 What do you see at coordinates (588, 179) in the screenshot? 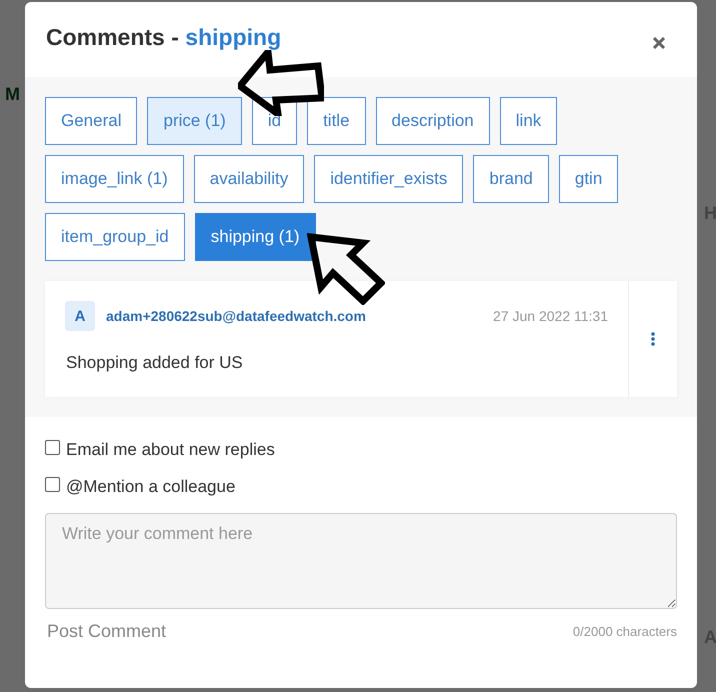
I see `field-tab: gtin` at bounding box center [588, 179].